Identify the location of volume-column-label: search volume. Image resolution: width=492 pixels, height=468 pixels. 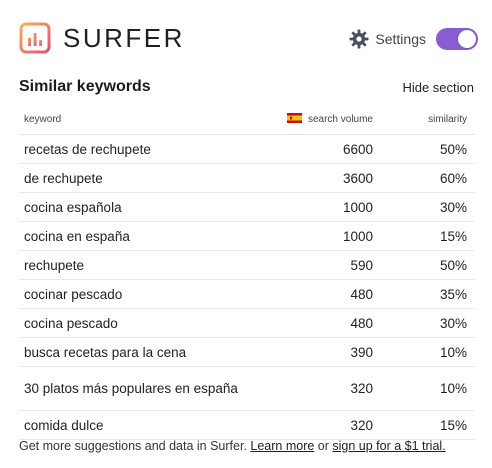
(340, 119).